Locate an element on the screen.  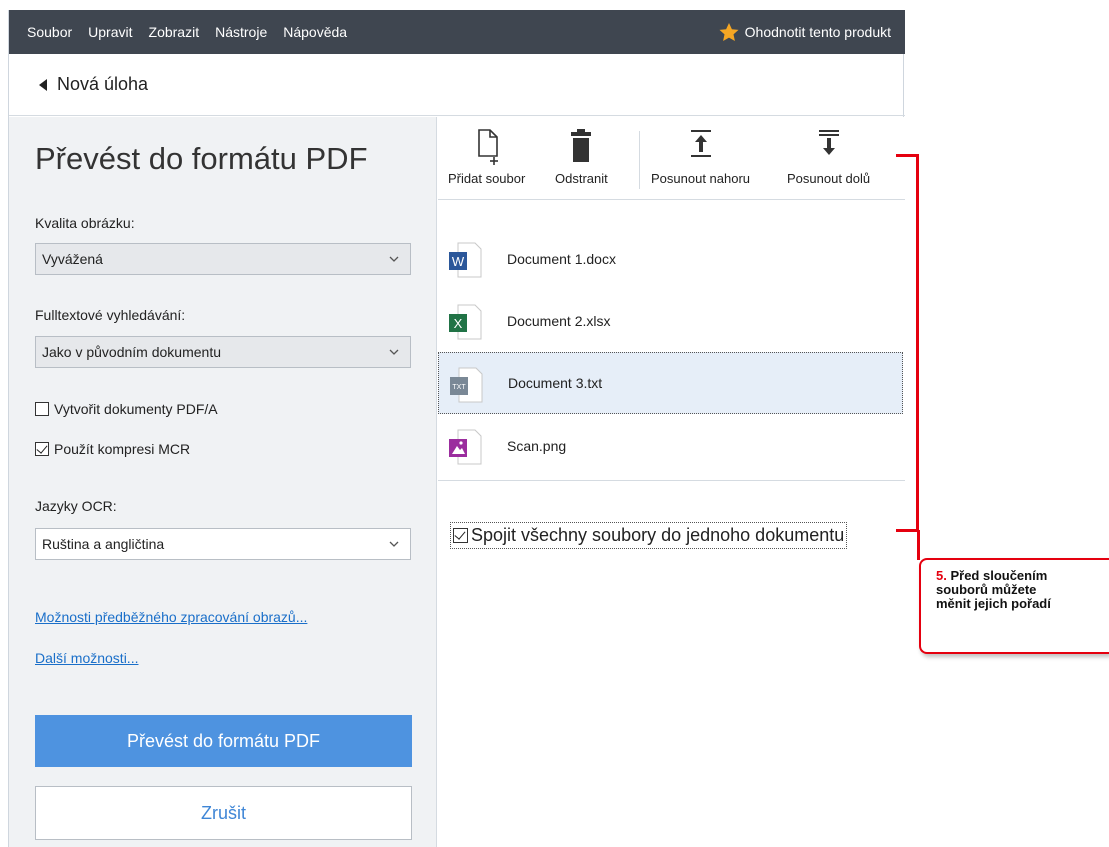
callout-connector is located at coordinates (918, 545).